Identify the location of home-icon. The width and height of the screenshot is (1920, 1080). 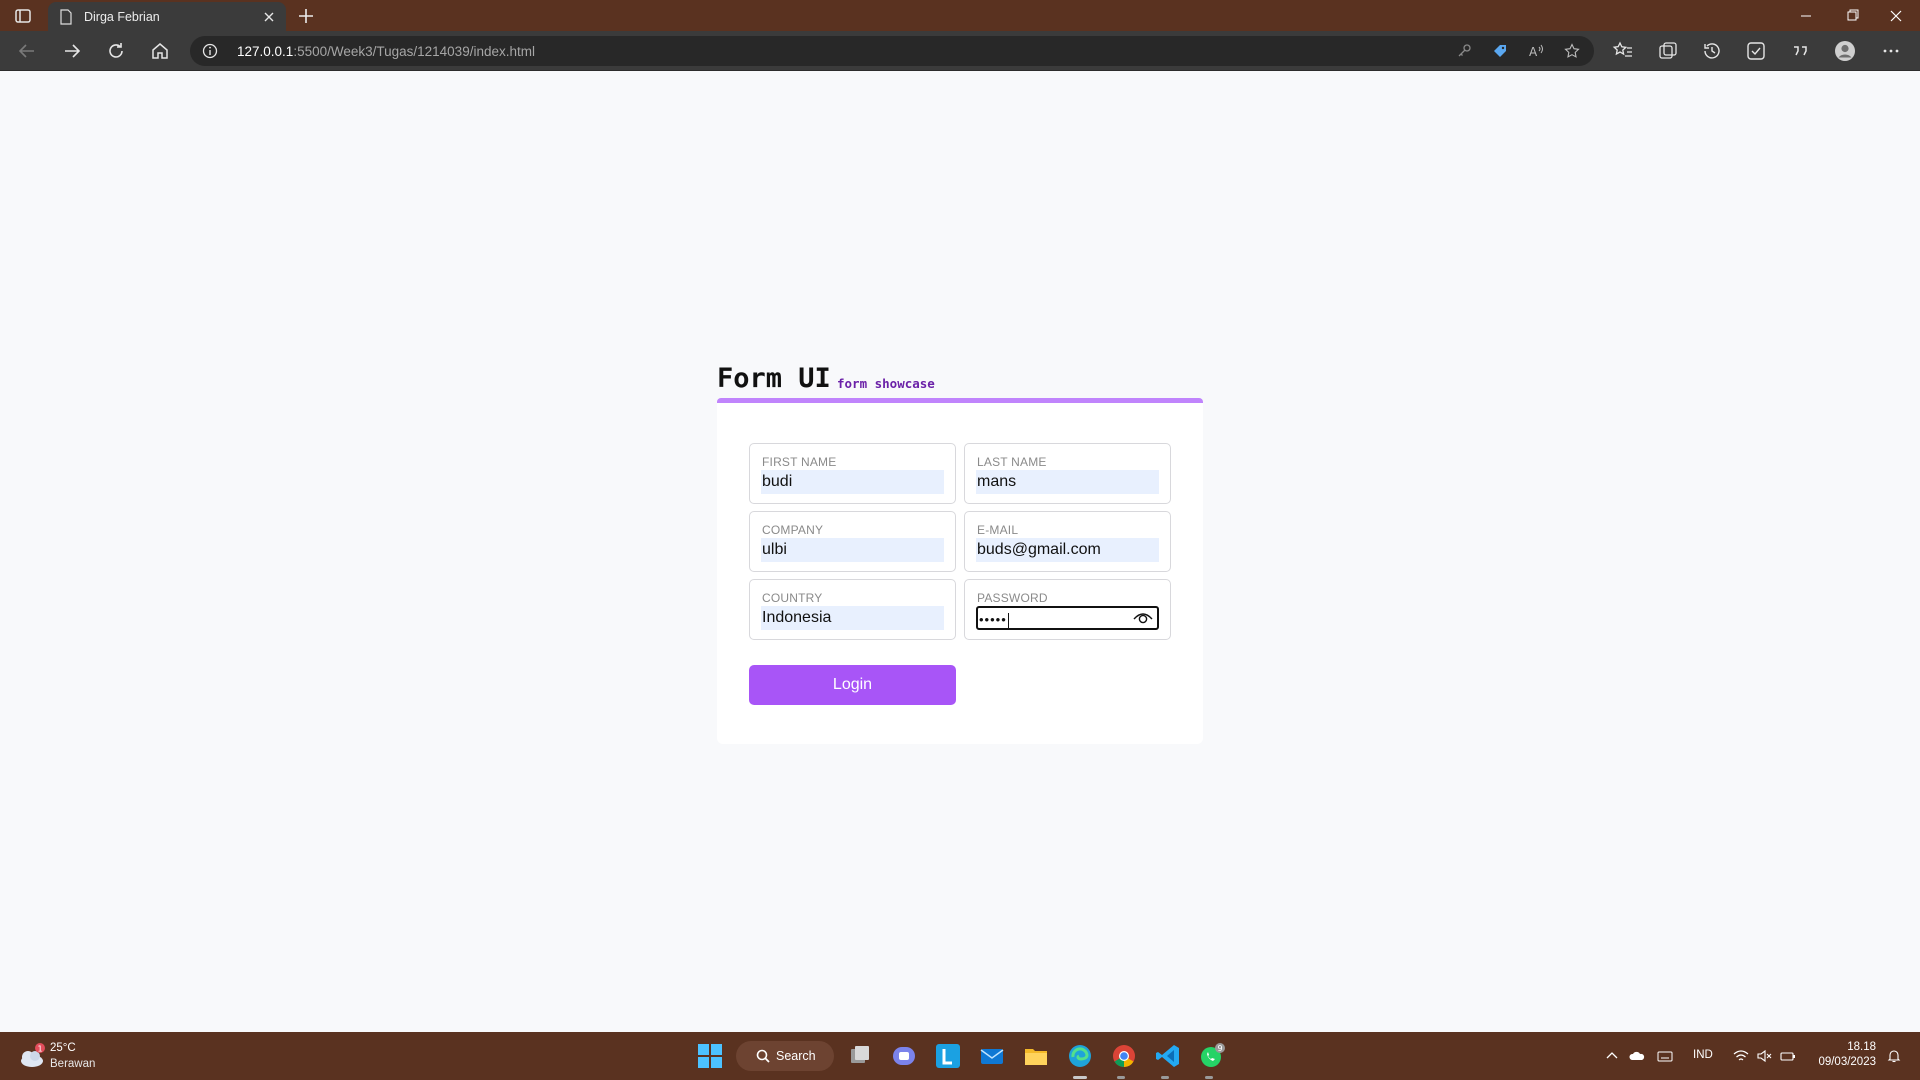
(160, 51).